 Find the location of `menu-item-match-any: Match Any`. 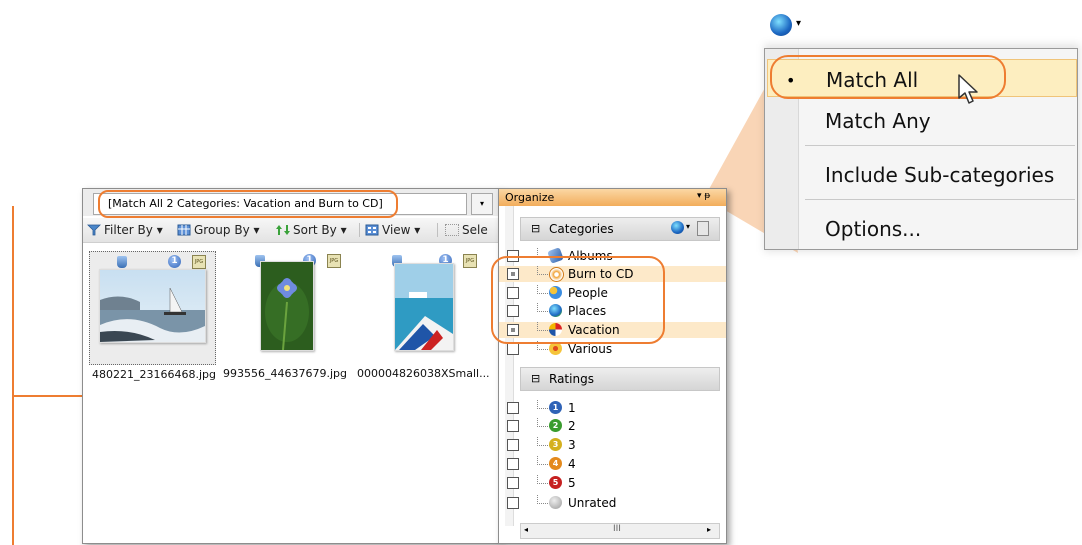

menu-item-match-any: Match Any is located at coordinates (921, 119).